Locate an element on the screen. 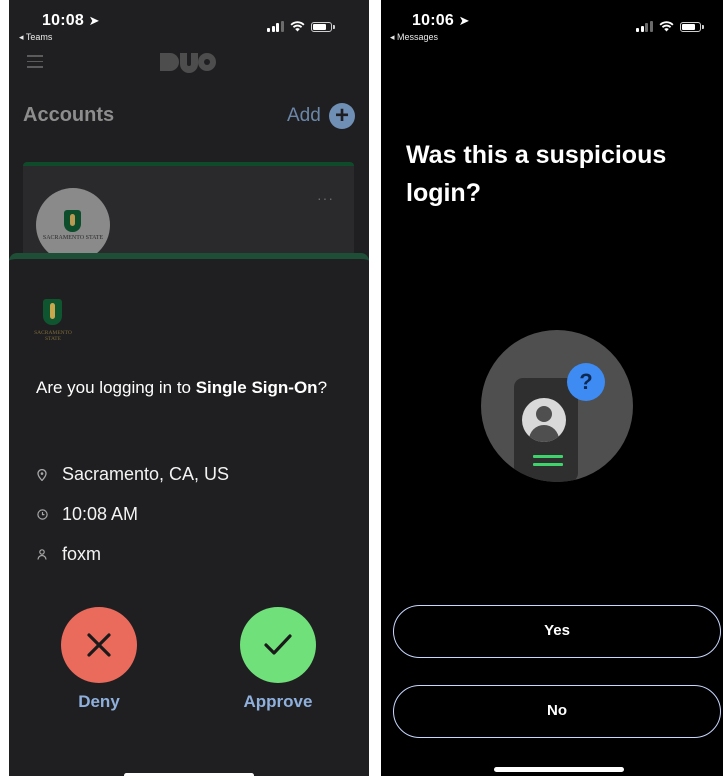  no-button: No is located at coordinates (557, 711).